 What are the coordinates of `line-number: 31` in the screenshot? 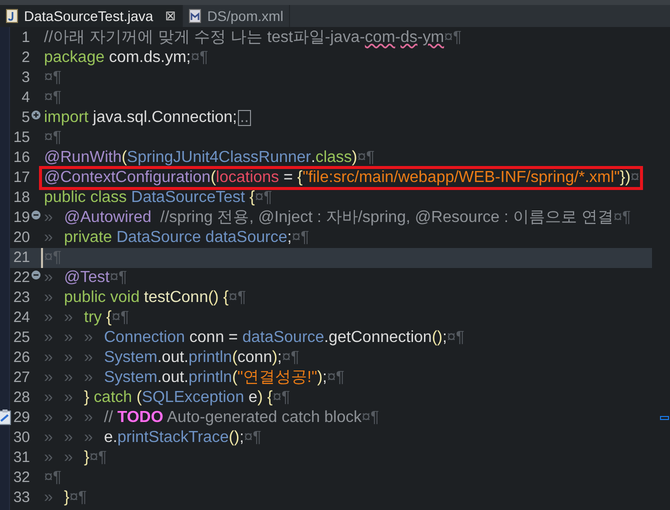 It's located at (21, 458).